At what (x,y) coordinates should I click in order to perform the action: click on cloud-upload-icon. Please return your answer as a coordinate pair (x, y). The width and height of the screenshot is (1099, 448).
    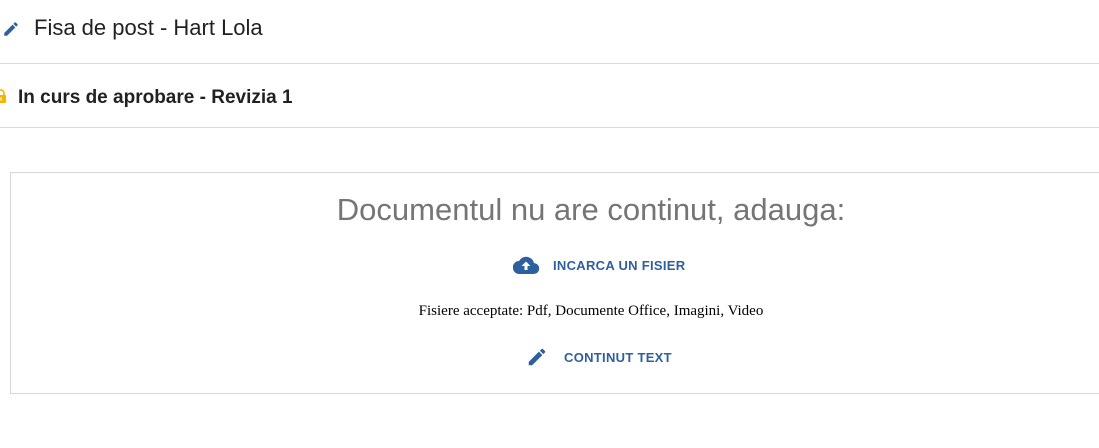
    Looking at the image, I should click on (526, 265).